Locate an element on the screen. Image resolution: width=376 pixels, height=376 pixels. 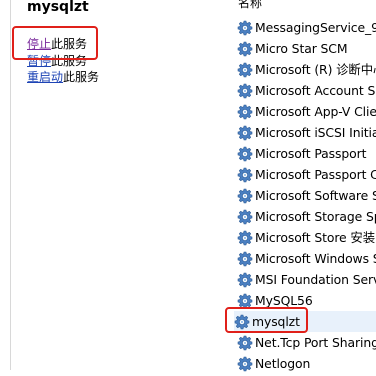
service-name: Microsoft App-V Clie is located at coordinates (315, 111).